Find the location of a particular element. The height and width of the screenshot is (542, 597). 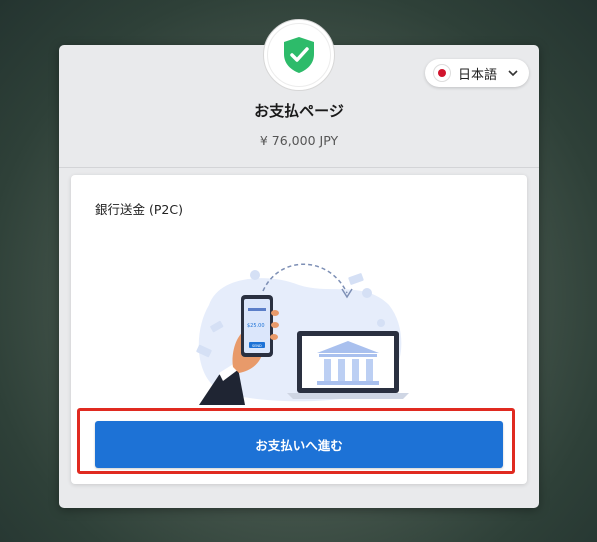

bank-transfer-illustration: $25.00 SEND is located at coordinates (302, 334).